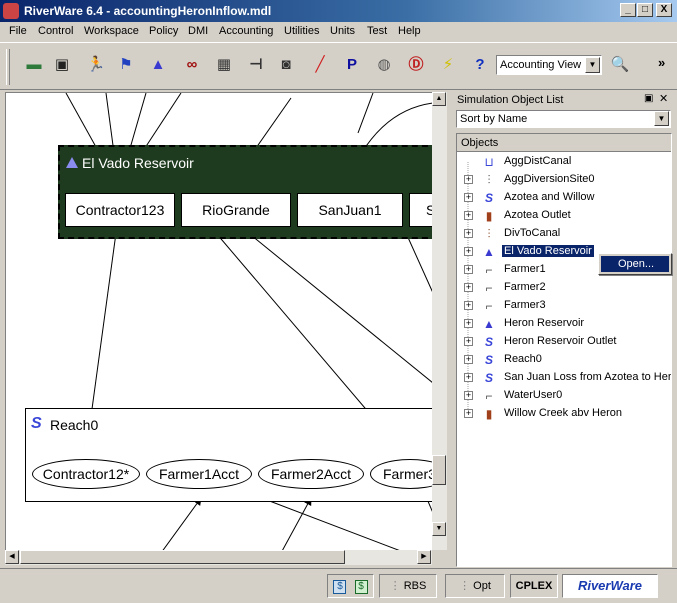  I want to click on restore-panel-icon: ▣, so click(648, 98).